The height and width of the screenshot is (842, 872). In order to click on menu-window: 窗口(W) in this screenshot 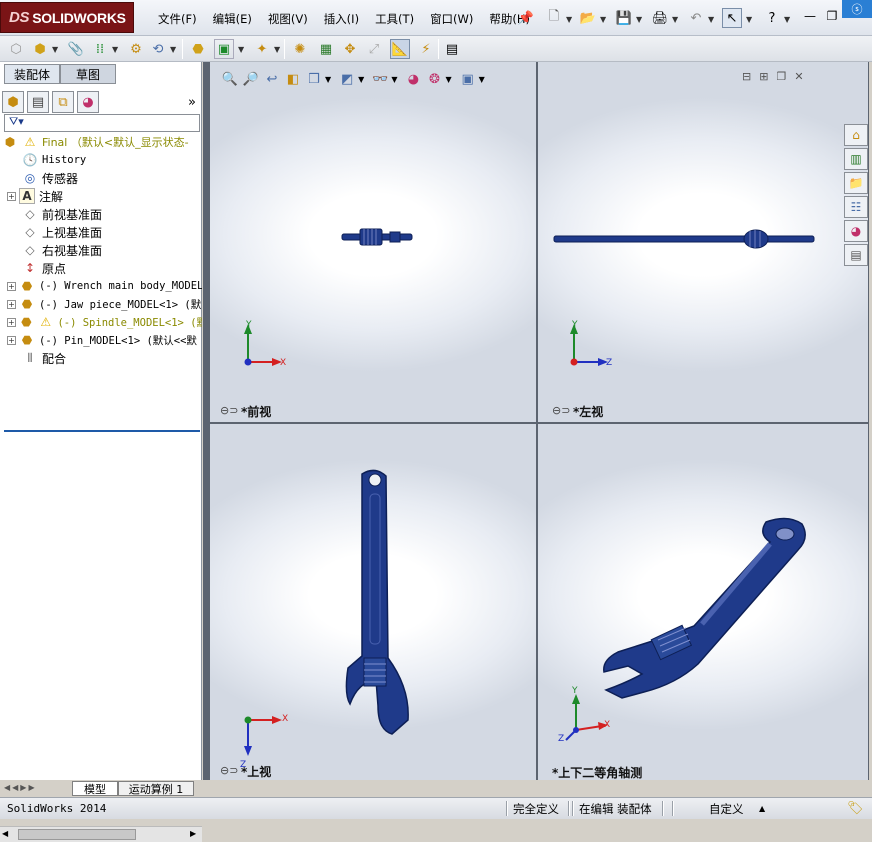, I will do `click(451, 19)`.